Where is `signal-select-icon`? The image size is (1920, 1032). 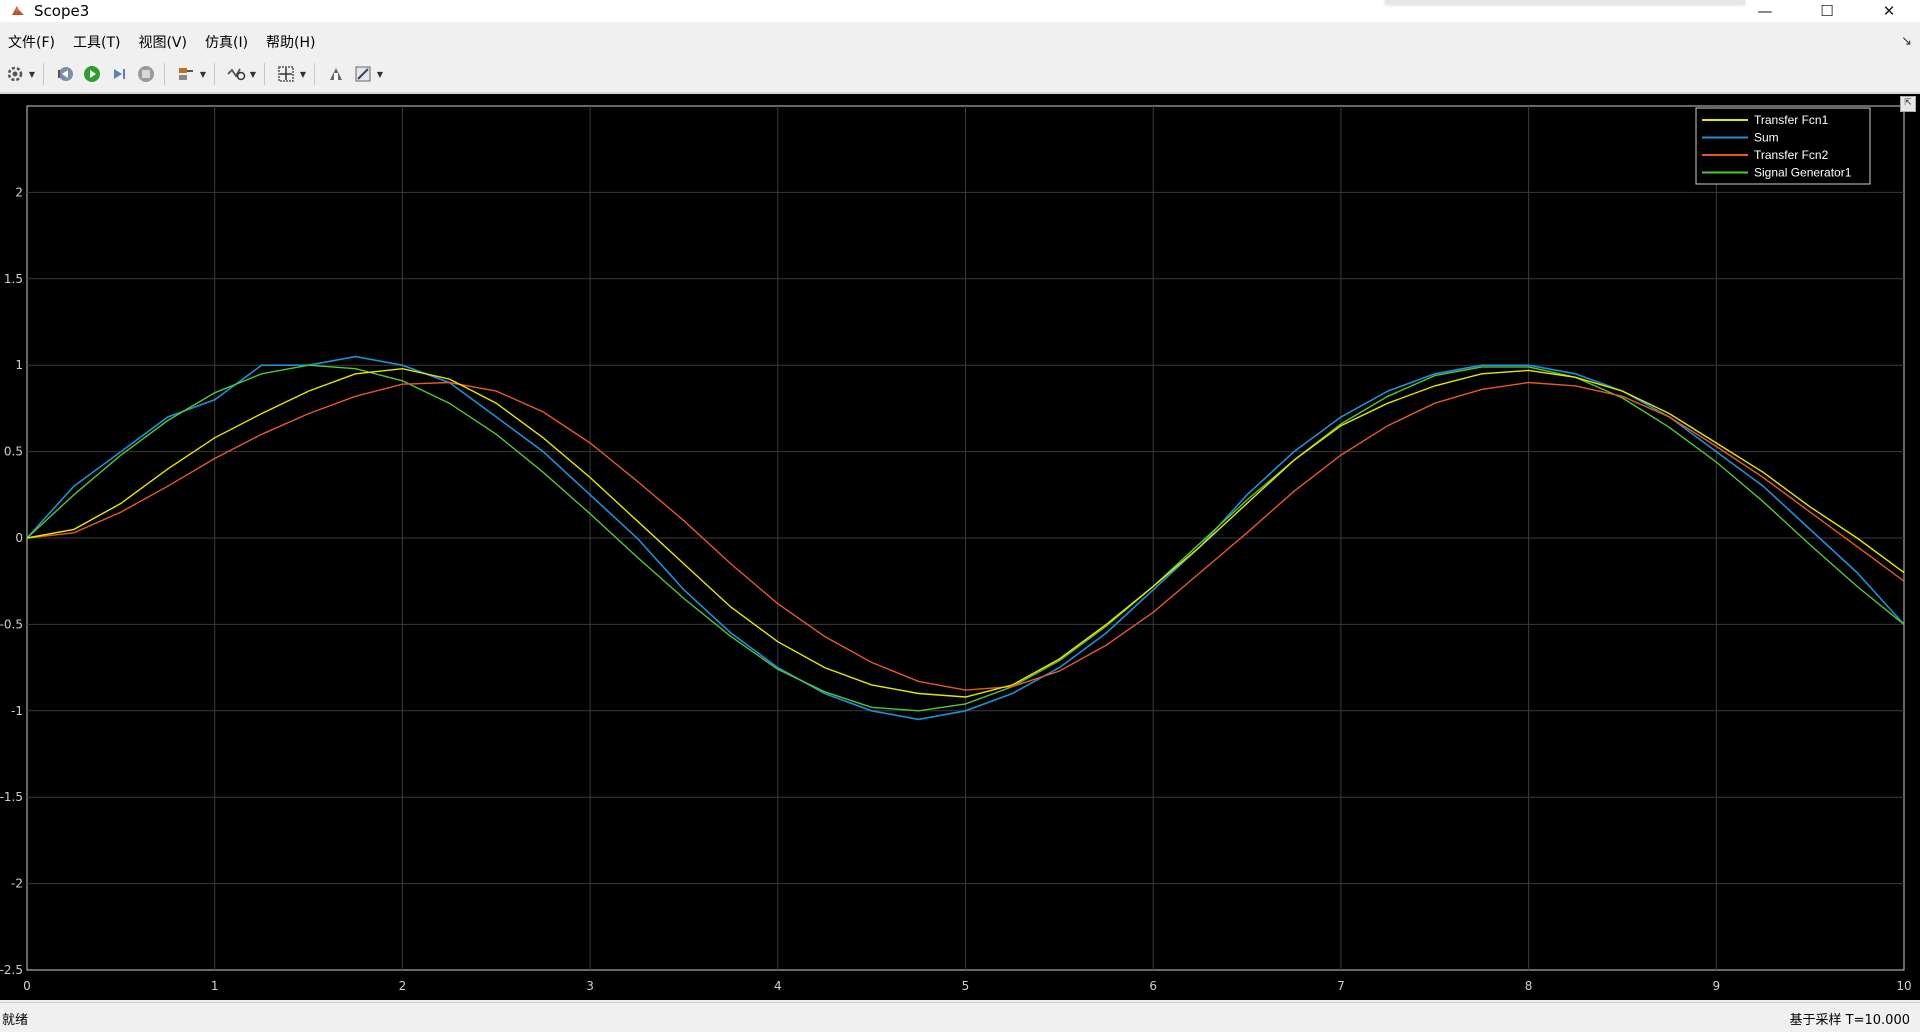
signal-select-icon is located at coordinates (336, 74).